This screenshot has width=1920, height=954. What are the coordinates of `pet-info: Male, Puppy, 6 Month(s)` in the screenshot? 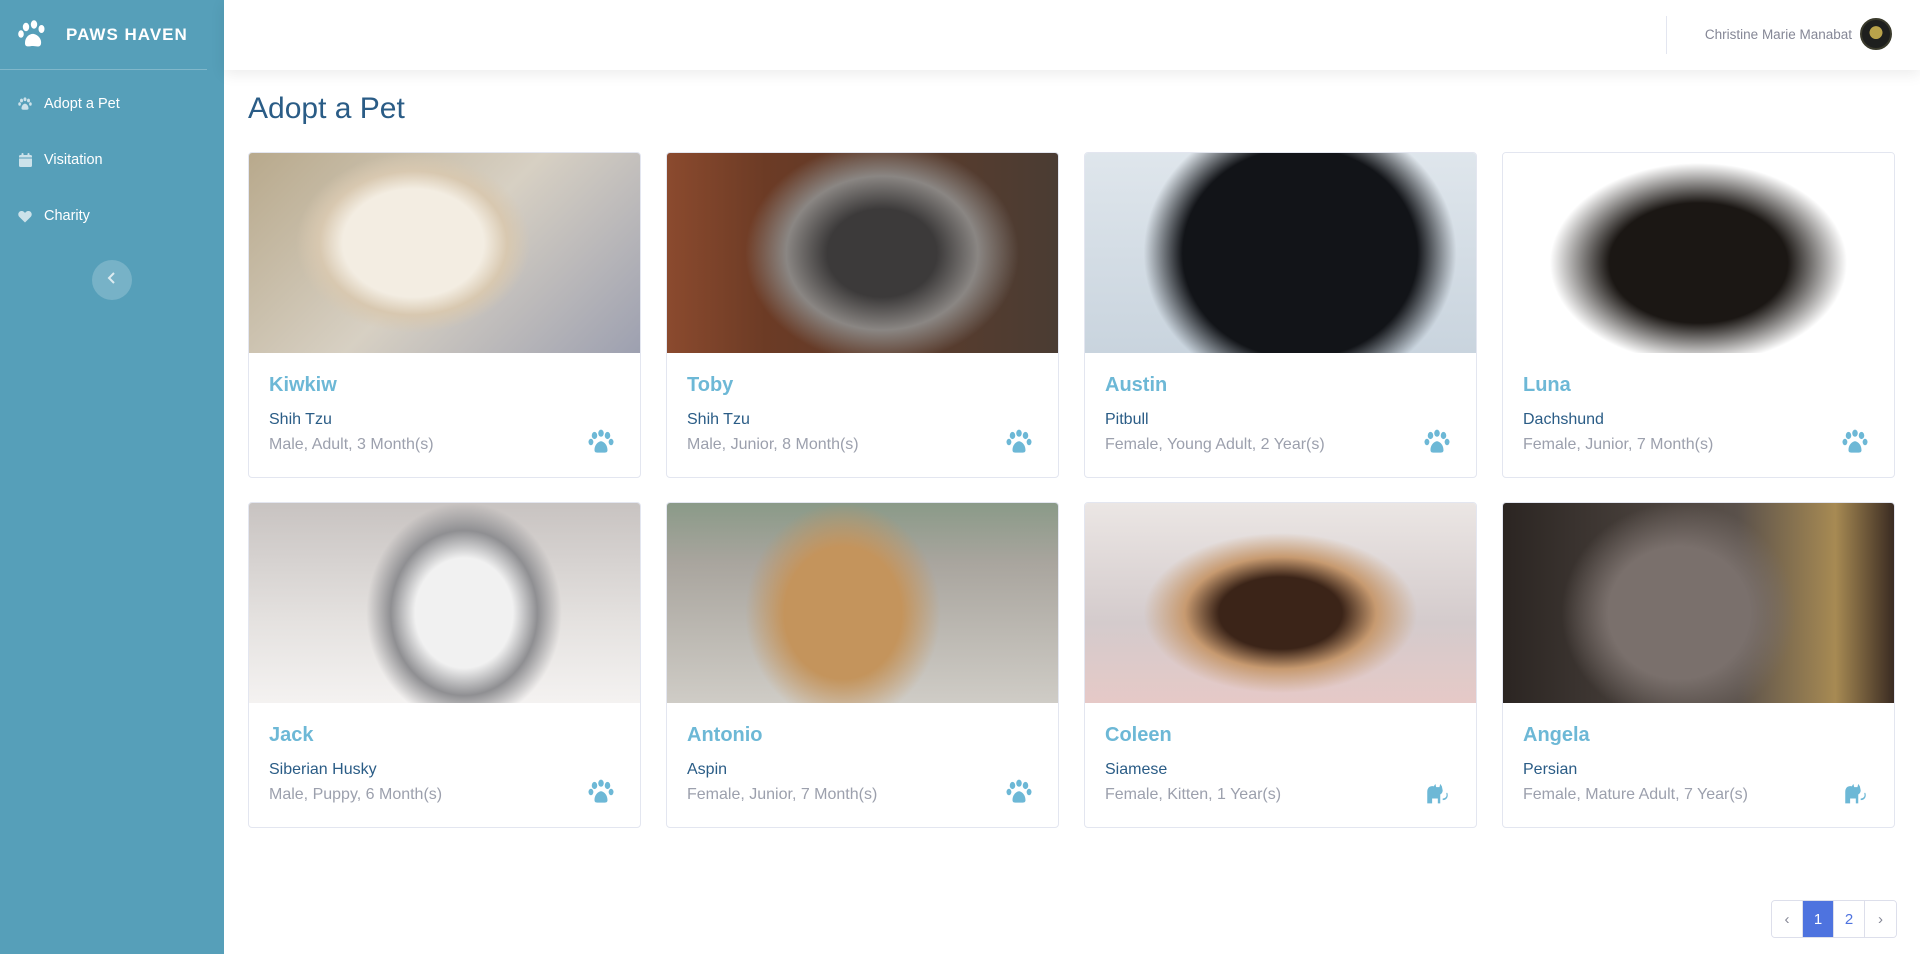 It's located at (356, 794).